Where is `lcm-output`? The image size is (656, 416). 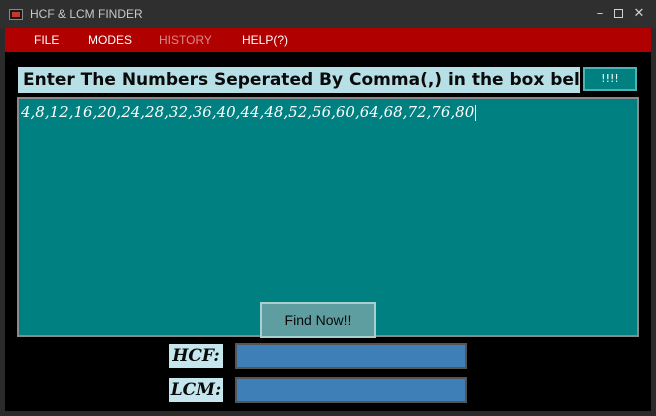
lcm-output is located at coordinates (351, 390).